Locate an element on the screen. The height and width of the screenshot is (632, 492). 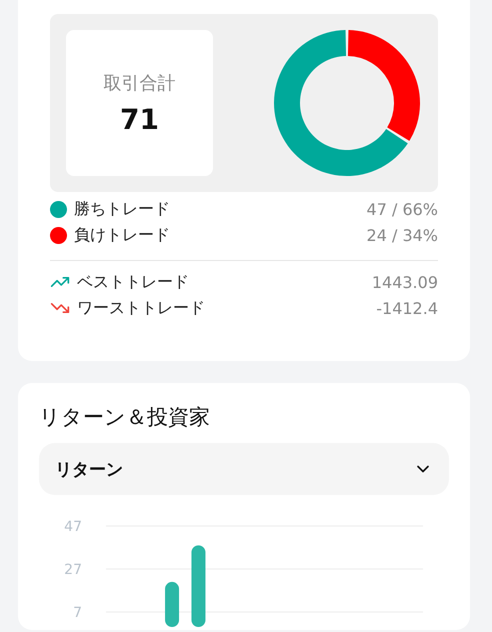
legend-value: 47 / 66% is located at coordinates (402, 209).